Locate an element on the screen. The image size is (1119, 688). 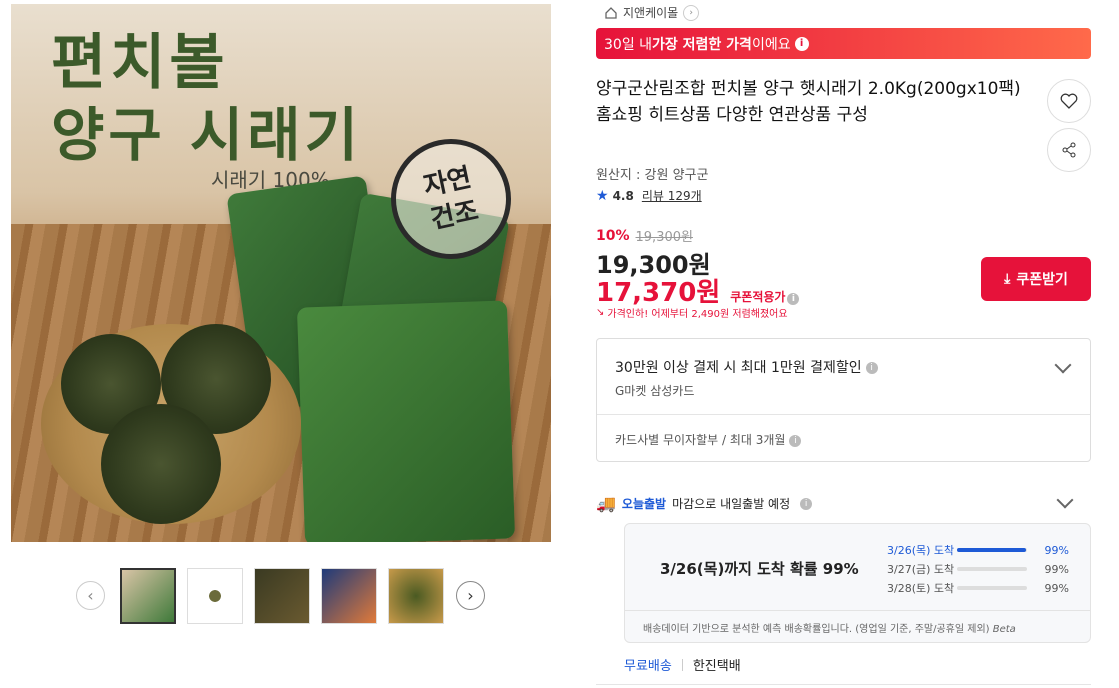
review-link: 리뷰 129개 is located at coordinates (672, 195).